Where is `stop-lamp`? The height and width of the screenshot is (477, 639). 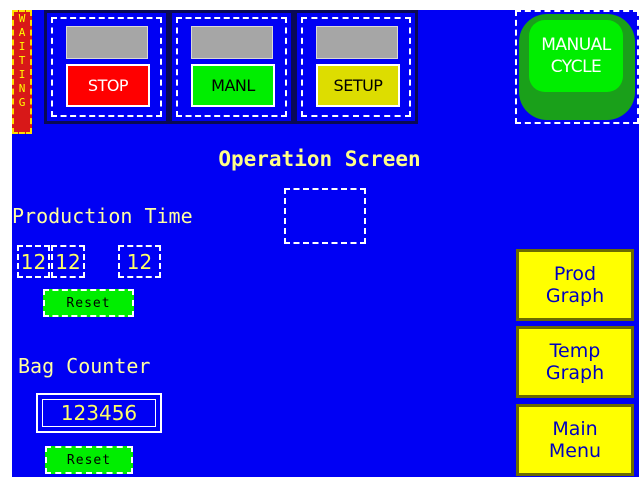 stop-lamp is located at coordinates (107, 42).